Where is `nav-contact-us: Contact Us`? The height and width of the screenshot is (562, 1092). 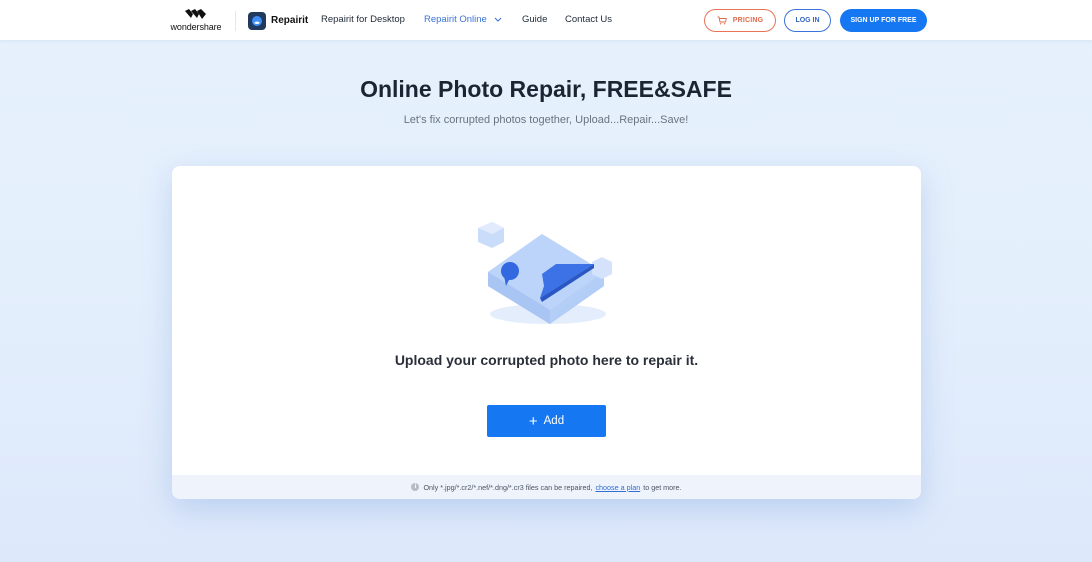 nav-contact-us: Contact Us is located at coordinates (588, 19).